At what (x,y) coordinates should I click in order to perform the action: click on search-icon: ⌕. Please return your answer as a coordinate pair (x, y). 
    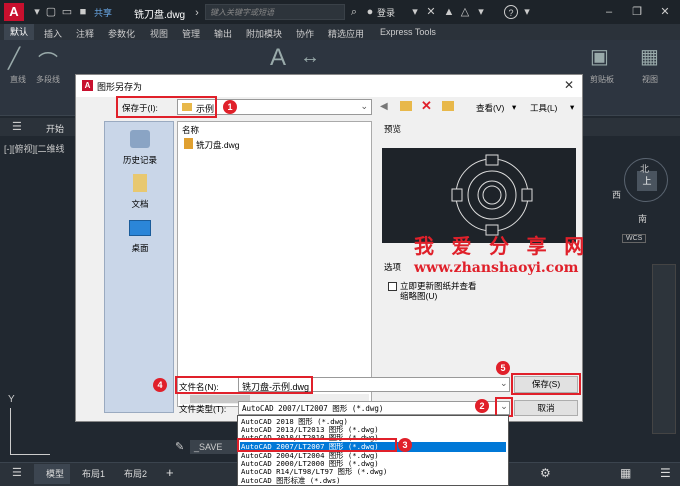
    Looking at the image, I should click on (354, 12).